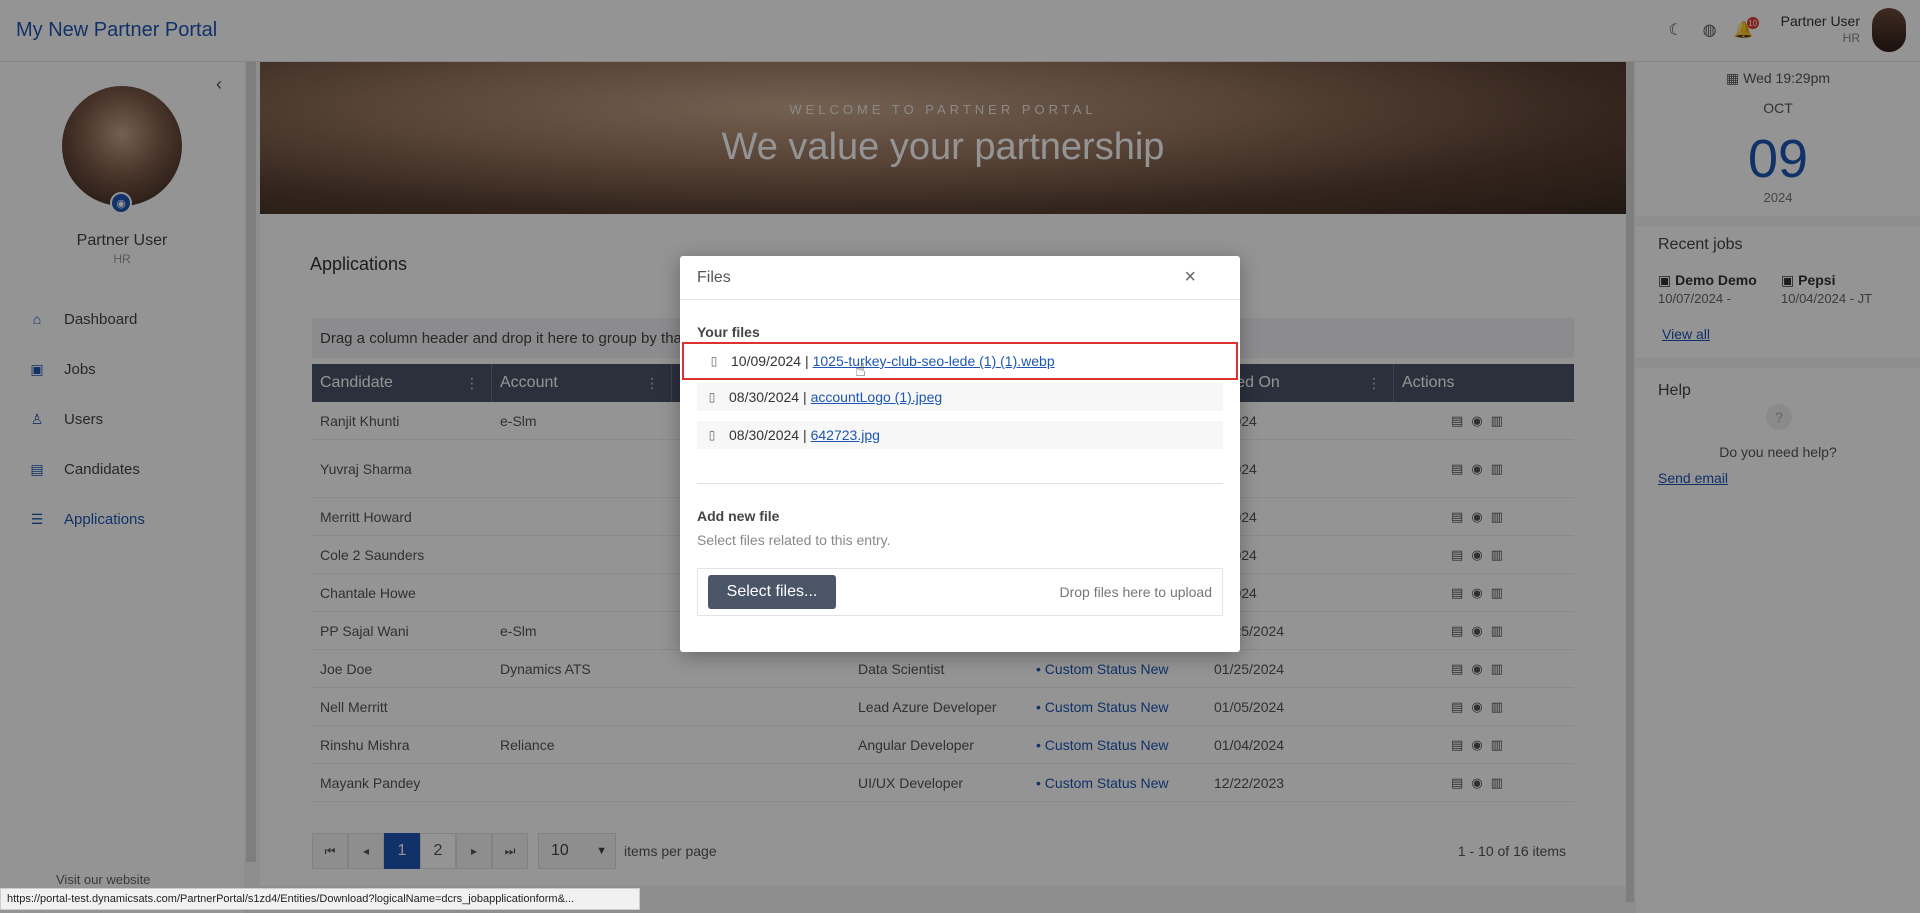  I want to click on file-link: accountLogo (1).jpeg, so click(877, 397).